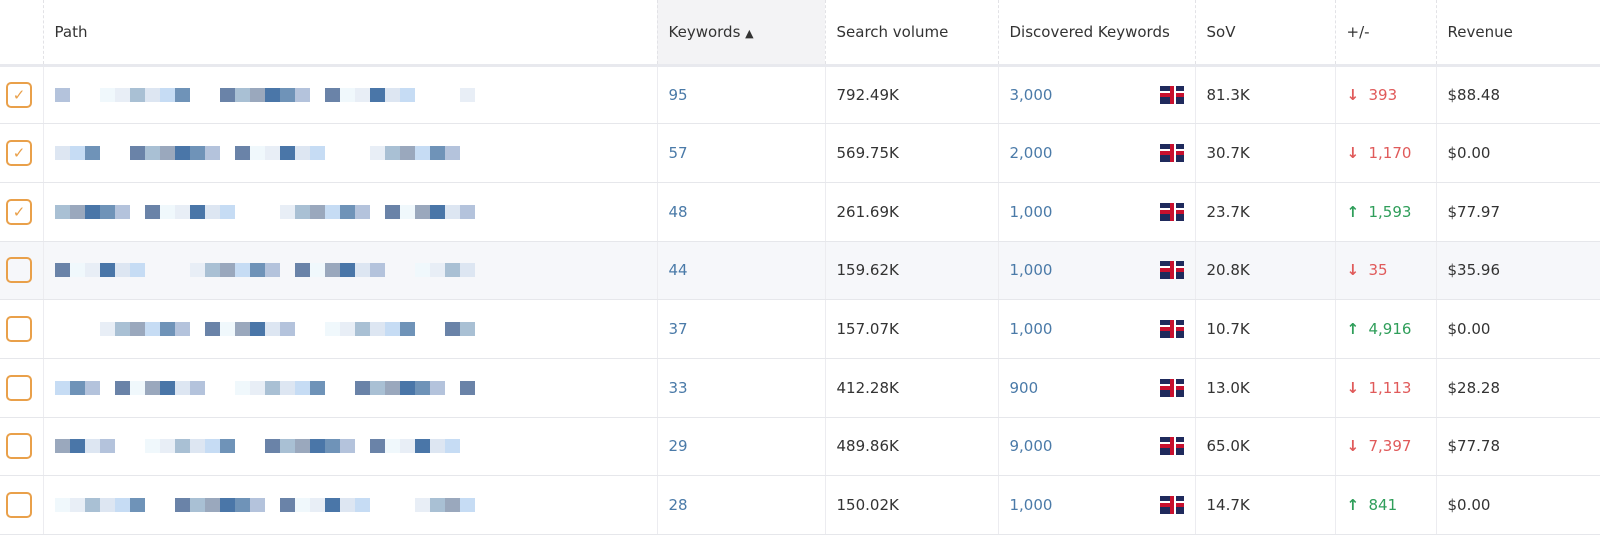 Image resolution: width=1600 pixels, height=539 pixels. Describe the element at coordinates (800, 505) in the screenshot. I see `table-row: 28 150.02K 1,000 14.7K ↑ 841 $0.00` at that location.